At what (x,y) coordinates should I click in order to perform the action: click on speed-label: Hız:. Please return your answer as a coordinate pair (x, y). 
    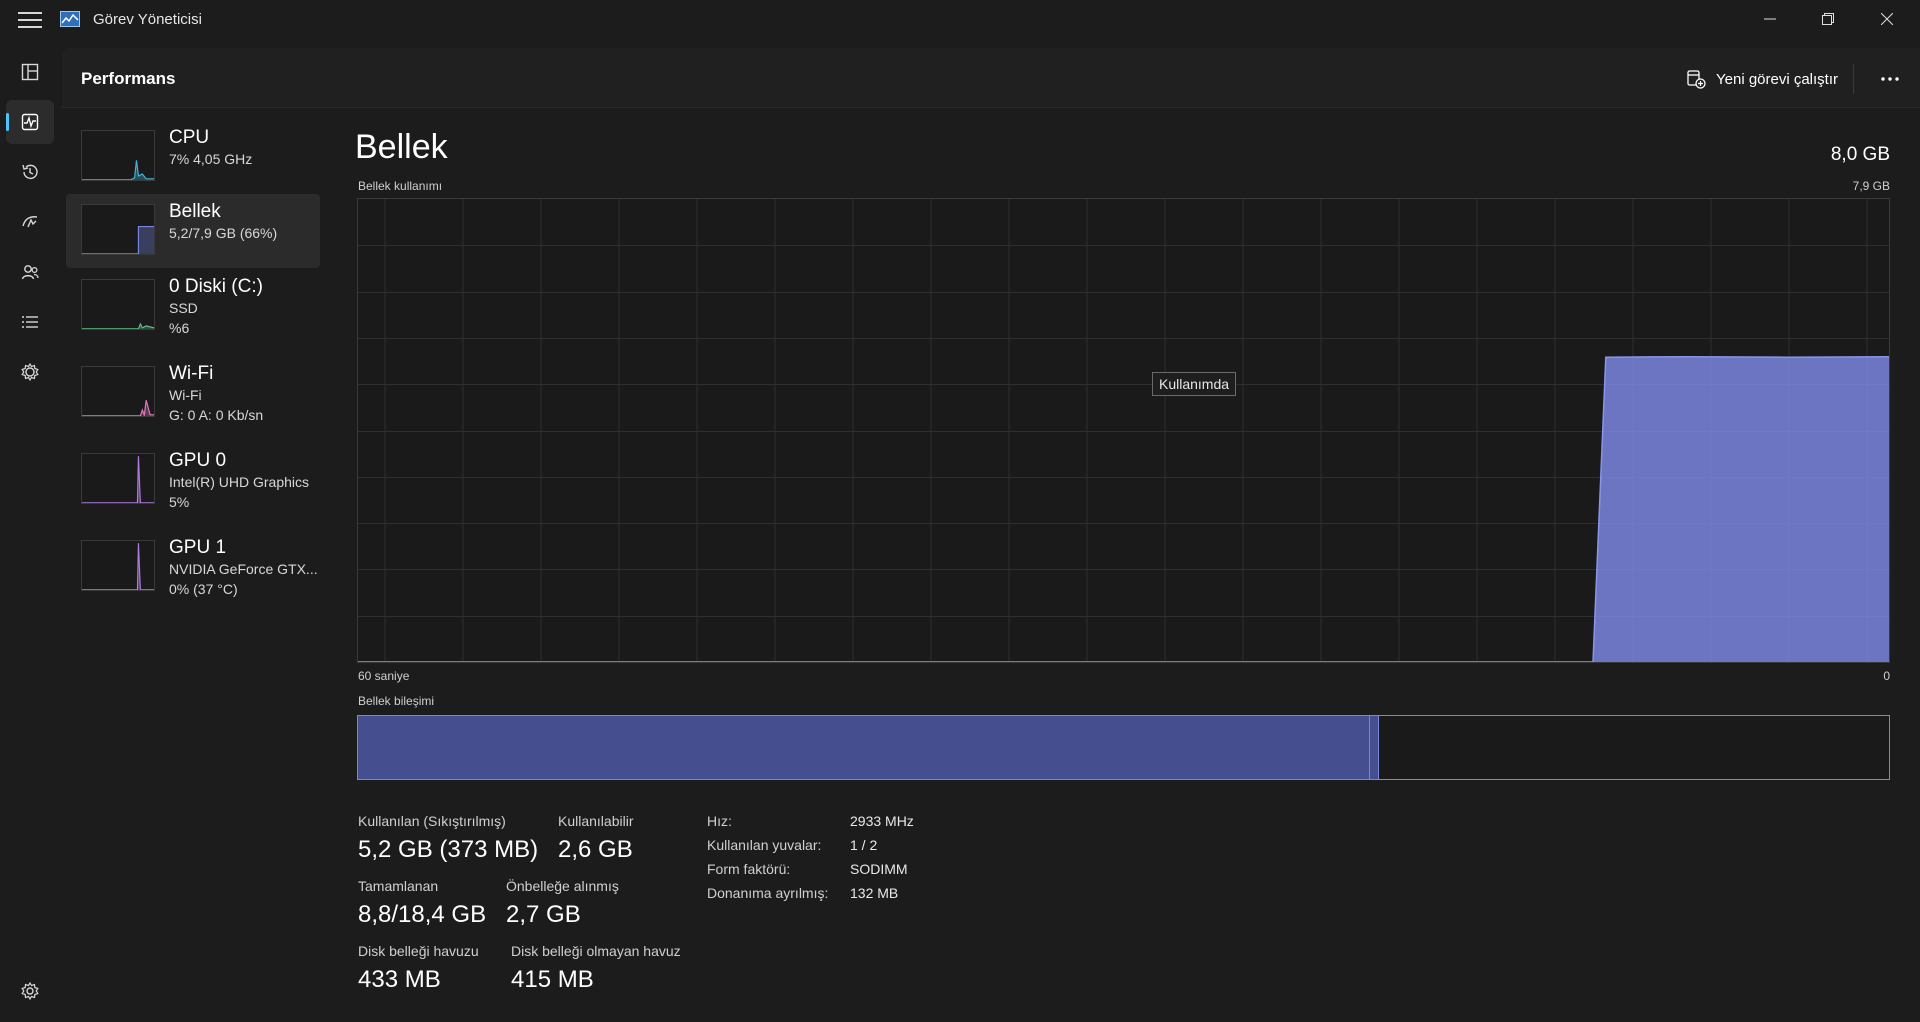
    Looking at the image, I should click on (719, 821).